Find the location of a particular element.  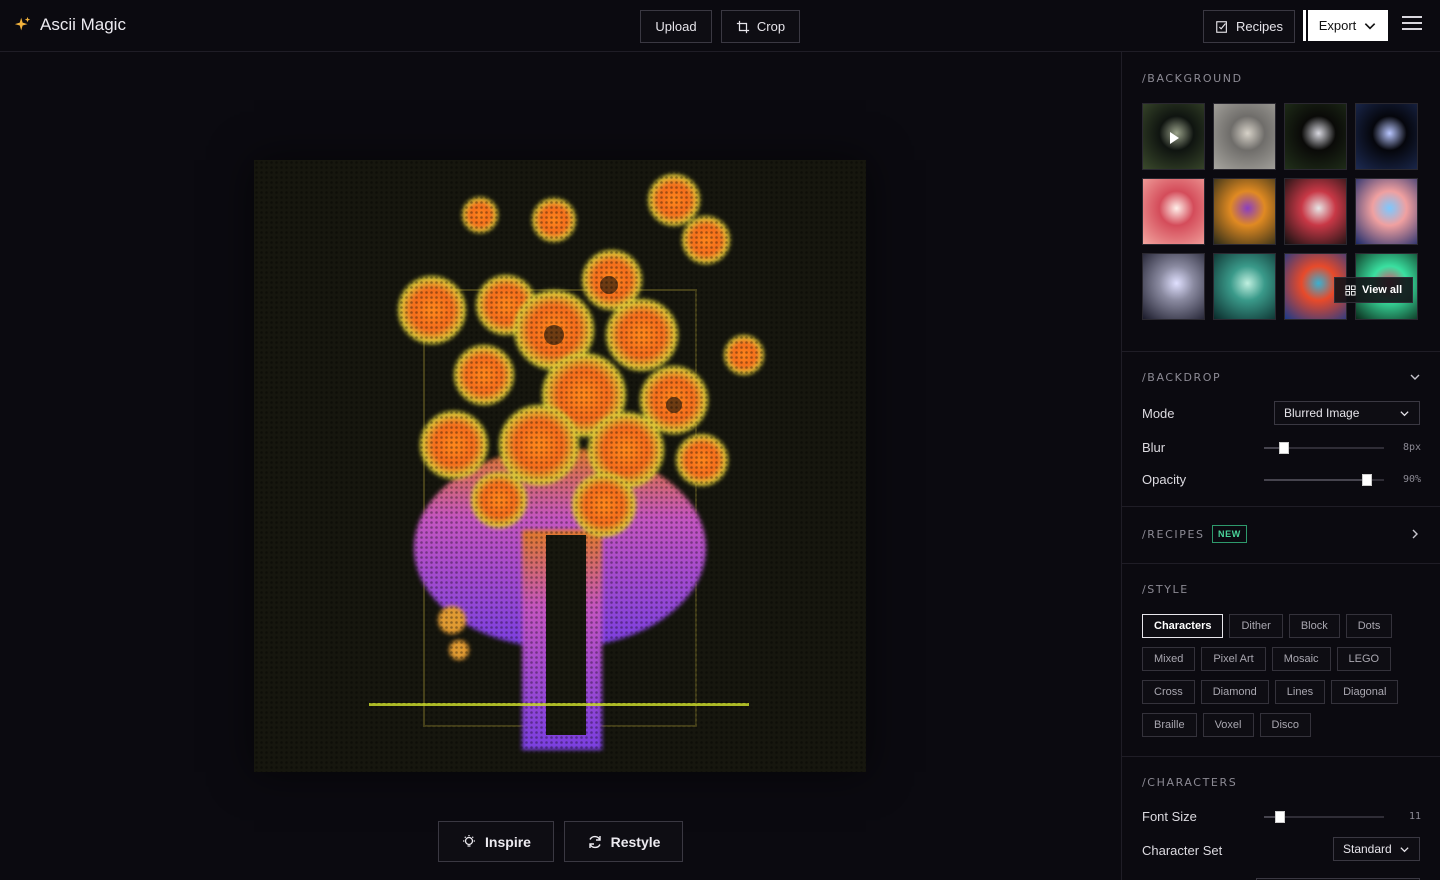

mode-value: Blurred Image is located at coordinates (1322, 413).